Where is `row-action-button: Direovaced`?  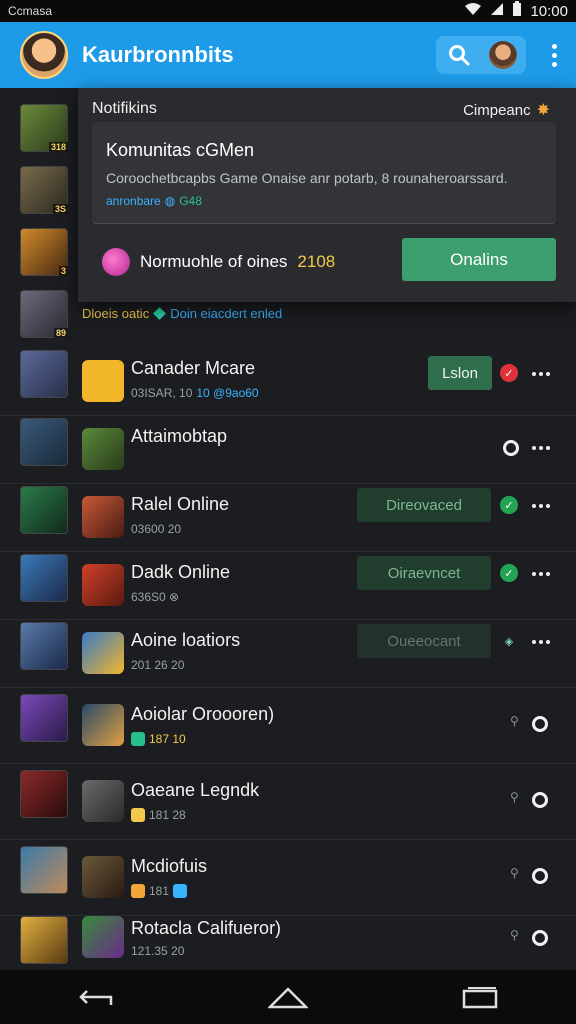 row-action-button: Direovaced is located at coordinates (424, 505).